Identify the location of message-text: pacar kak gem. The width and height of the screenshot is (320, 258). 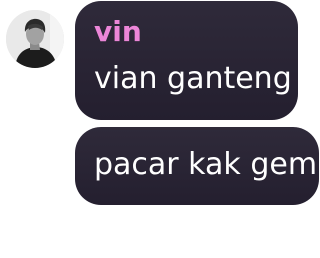
(206, 164).